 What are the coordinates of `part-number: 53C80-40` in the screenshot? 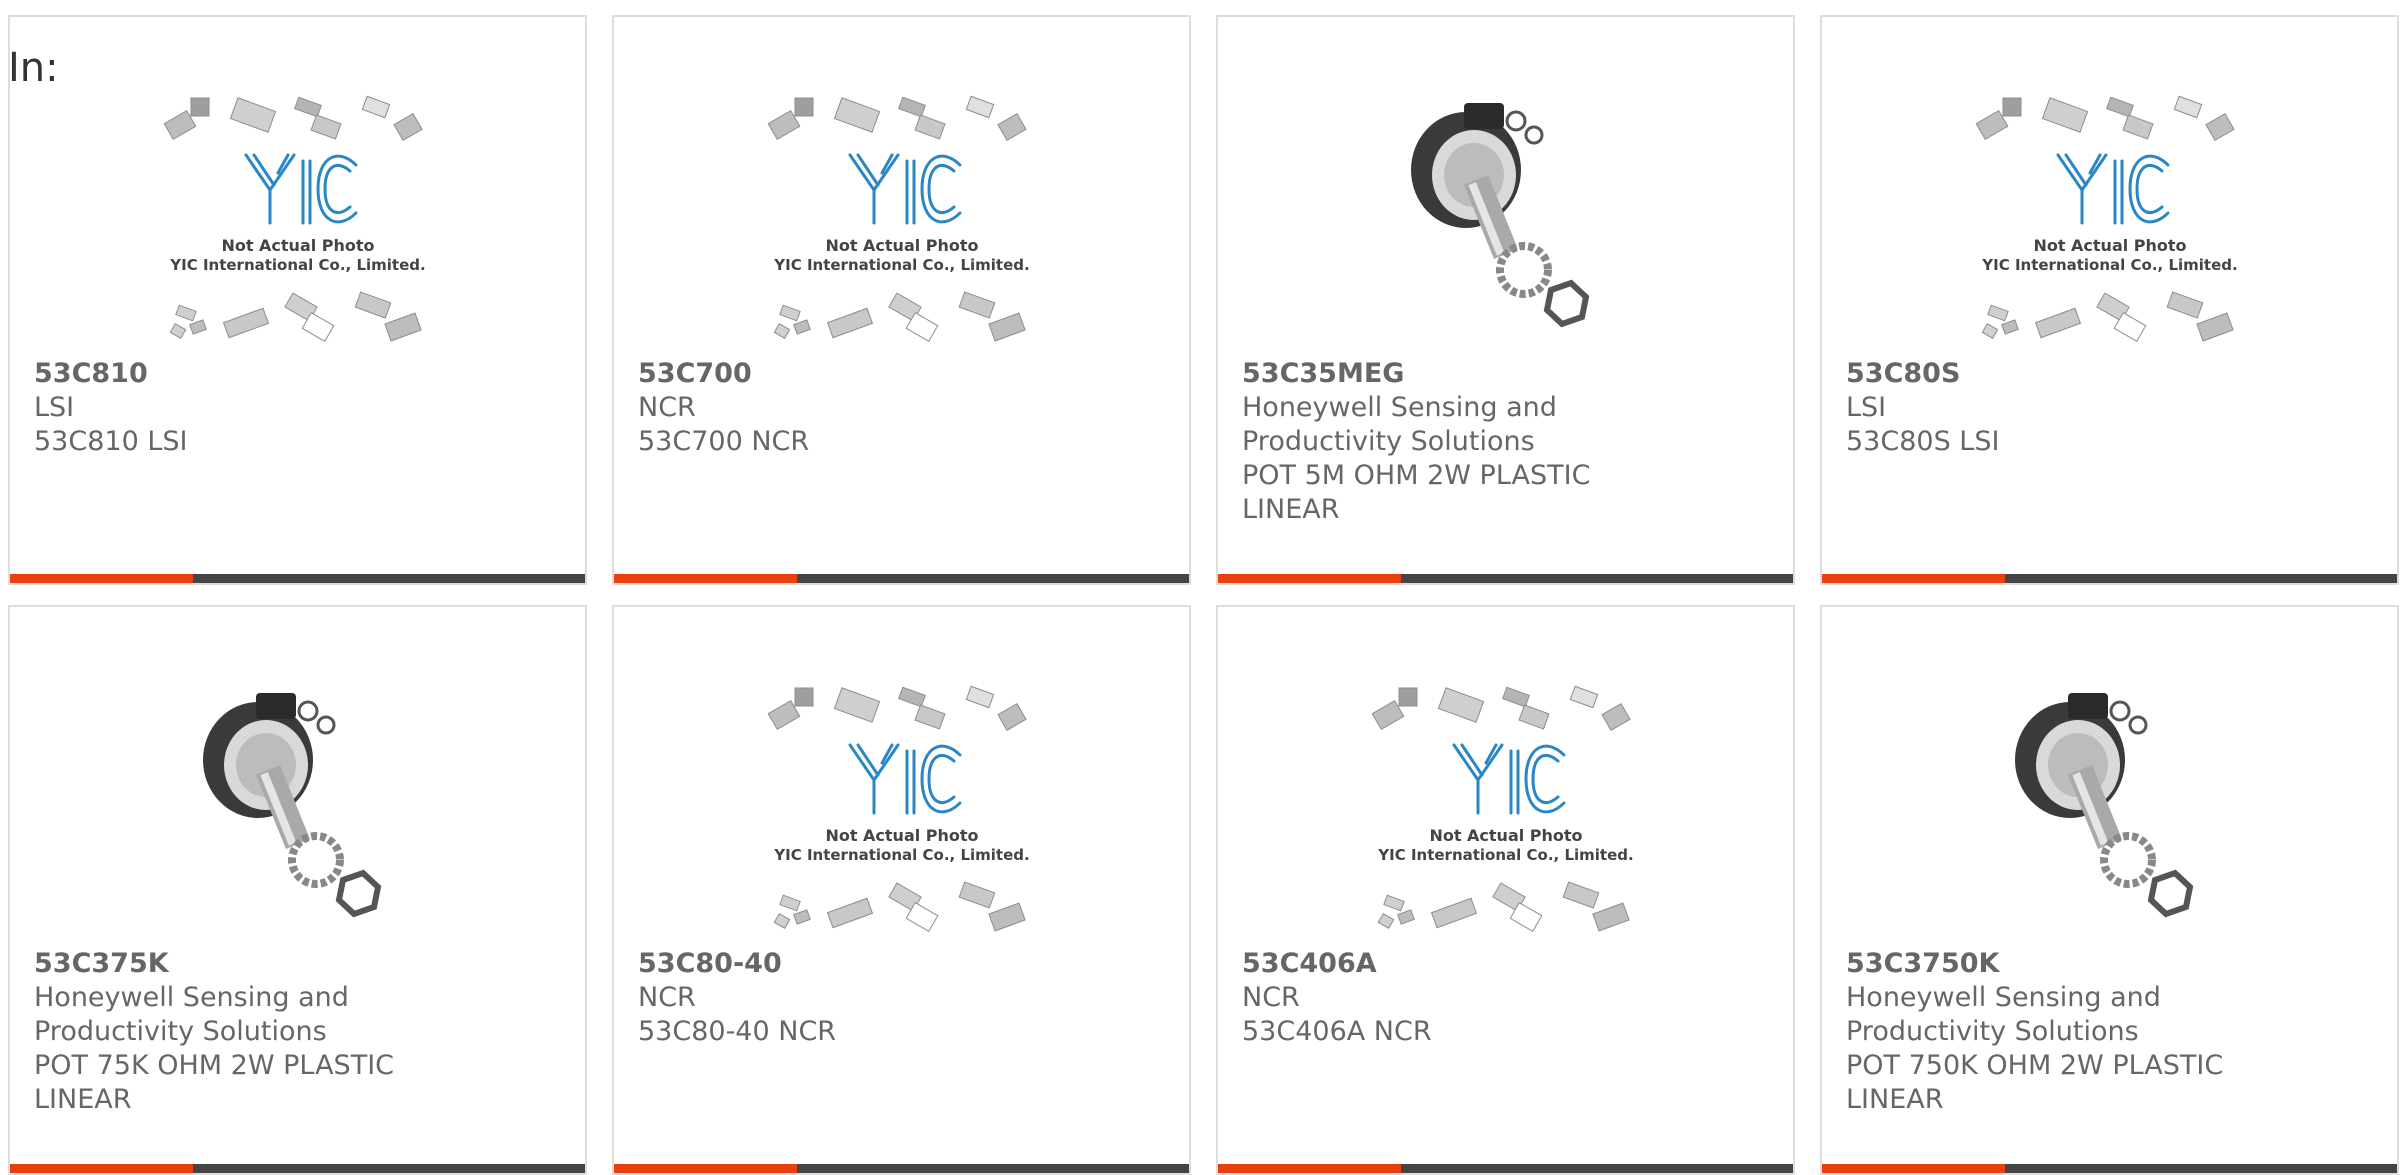 It's located at (838, 964).